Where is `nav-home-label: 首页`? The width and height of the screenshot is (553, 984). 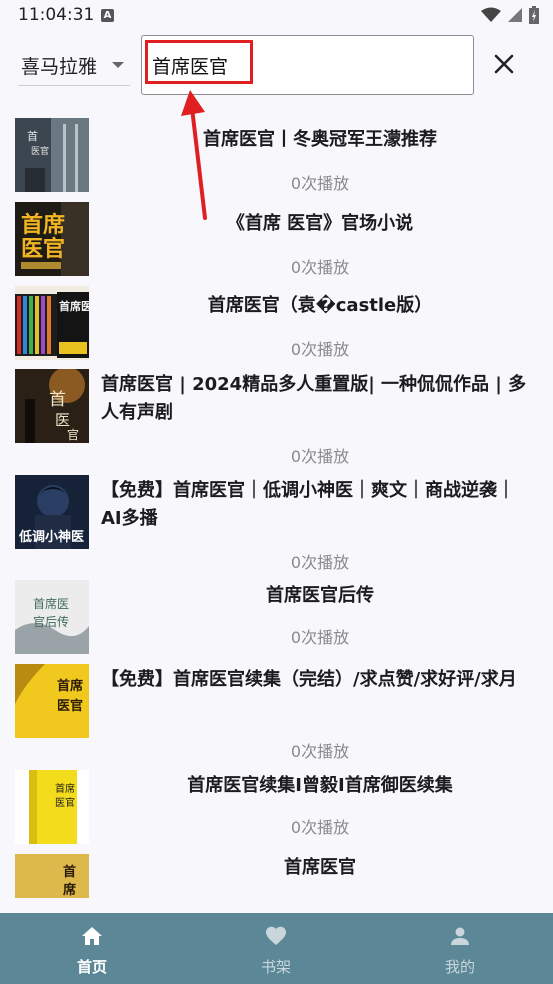
nav-home-label: 首页 is located at coordinates (91, 967).